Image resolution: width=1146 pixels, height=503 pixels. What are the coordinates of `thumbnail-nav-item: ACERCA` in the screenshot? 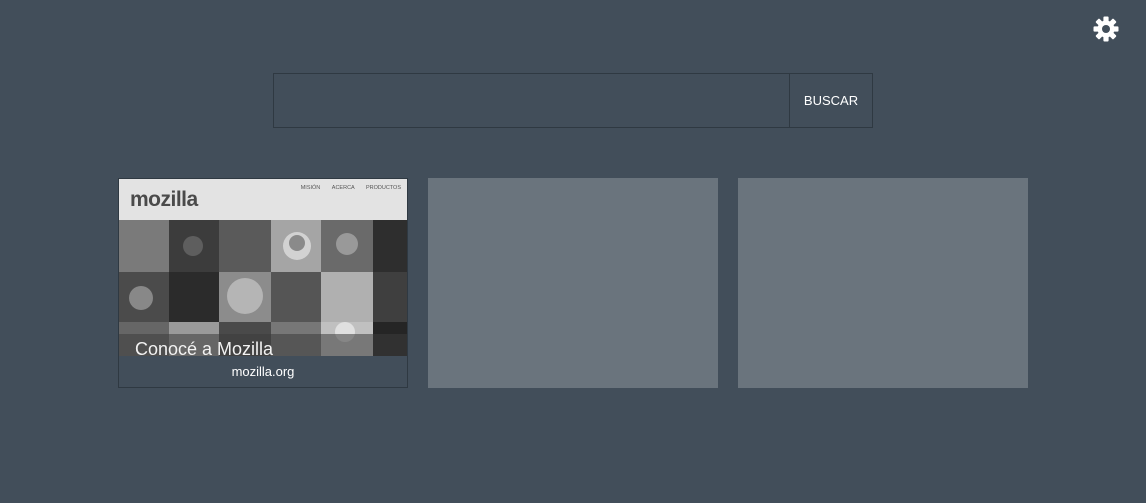 It's located at (343, 188).